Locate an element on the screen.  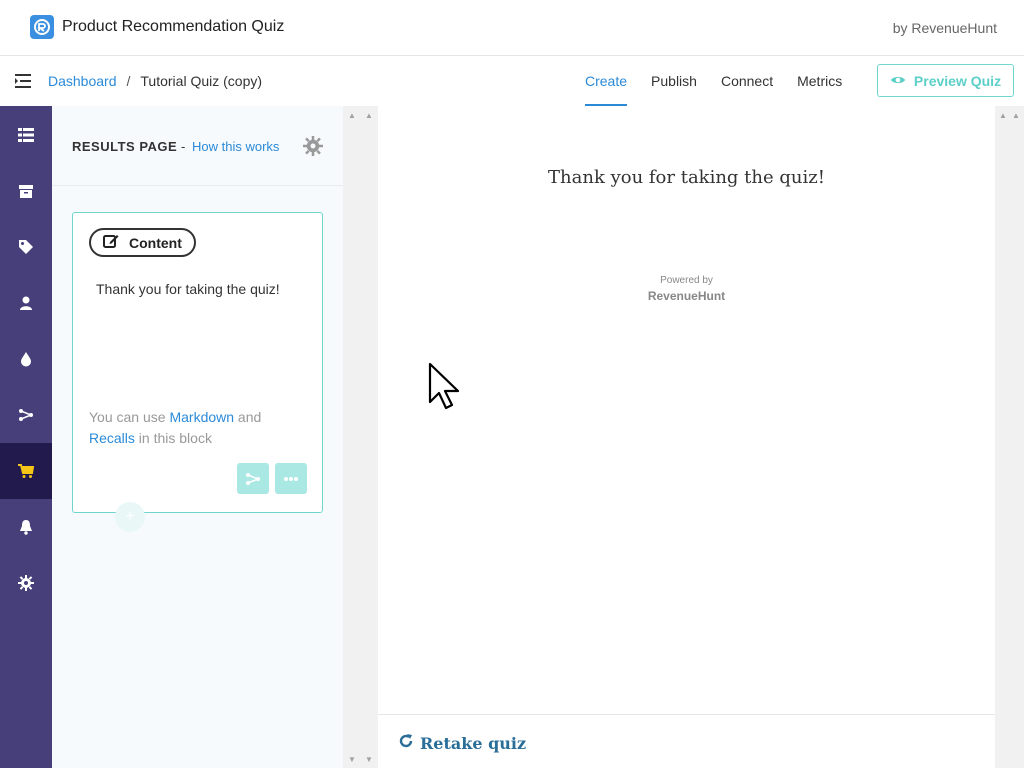
help-text-mid: and is located at coordinates (248, 417).